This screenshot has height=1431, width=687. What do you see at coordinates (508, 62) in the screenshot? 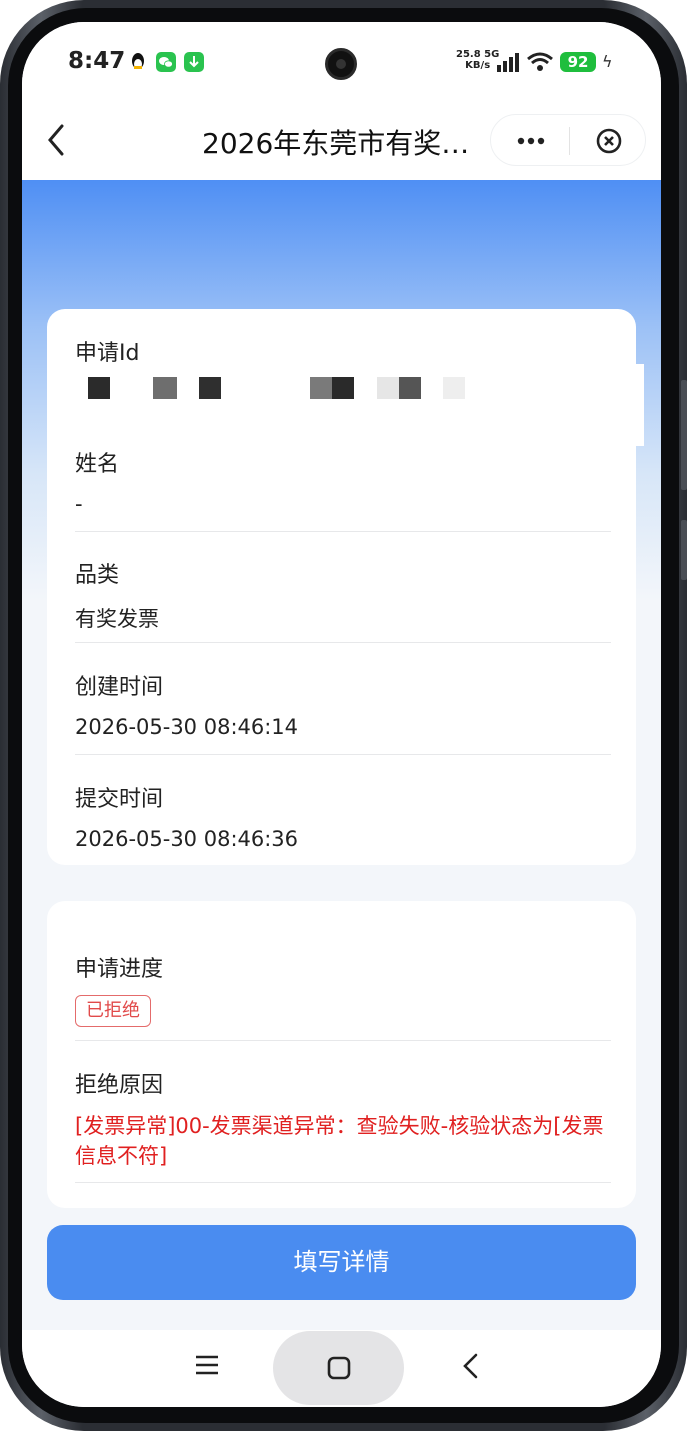
I see `signal-icon` at bounding box center [508, 62].